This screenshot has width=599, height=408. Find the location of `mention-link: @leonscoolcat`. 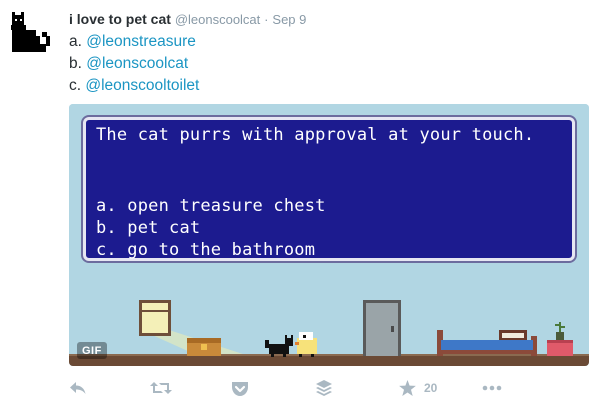

mention-link: @leonscoolcat is located at coordinates (137, 63).